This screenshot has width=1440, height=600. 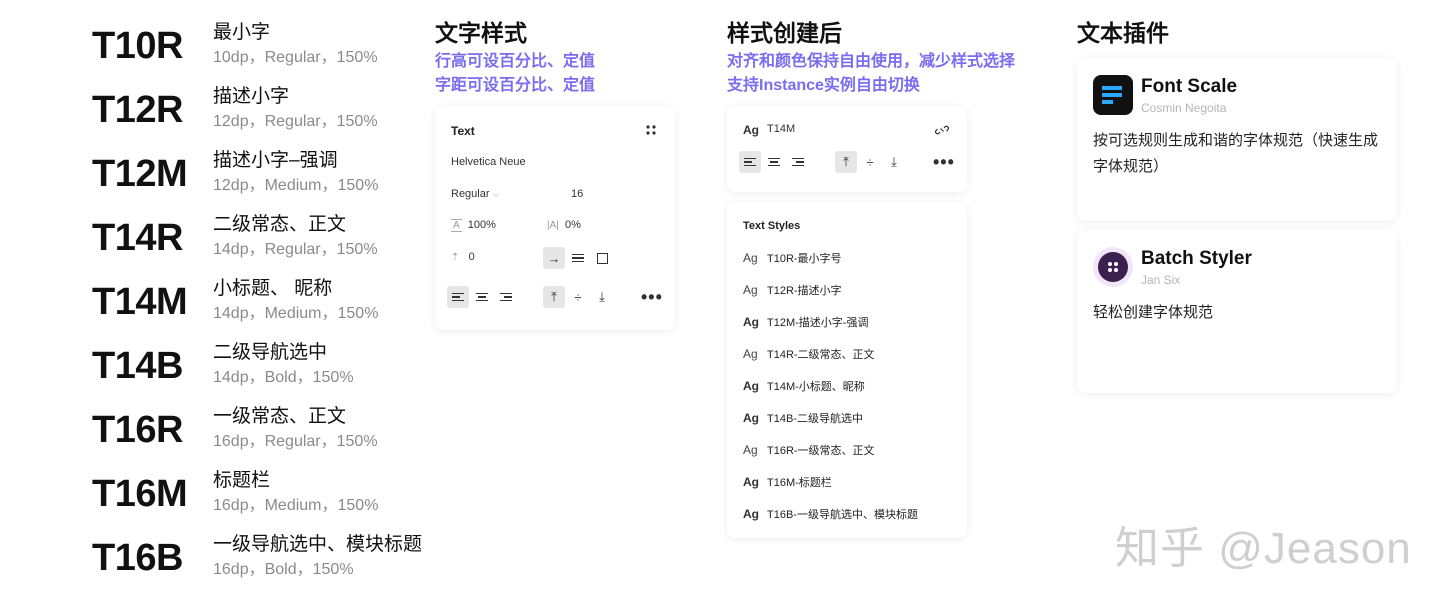 I want to click on type-scale-code: T14R, so click(x=137, y=238).